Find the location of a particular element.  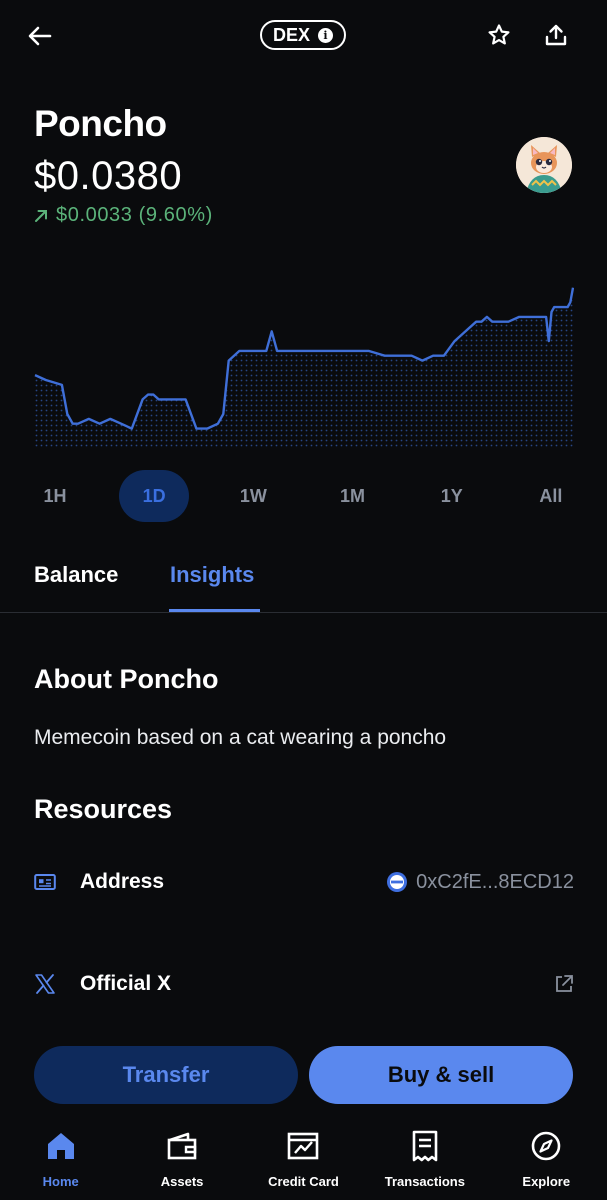

nav-transactions: Transactions is located at coordinates (425, 1162).